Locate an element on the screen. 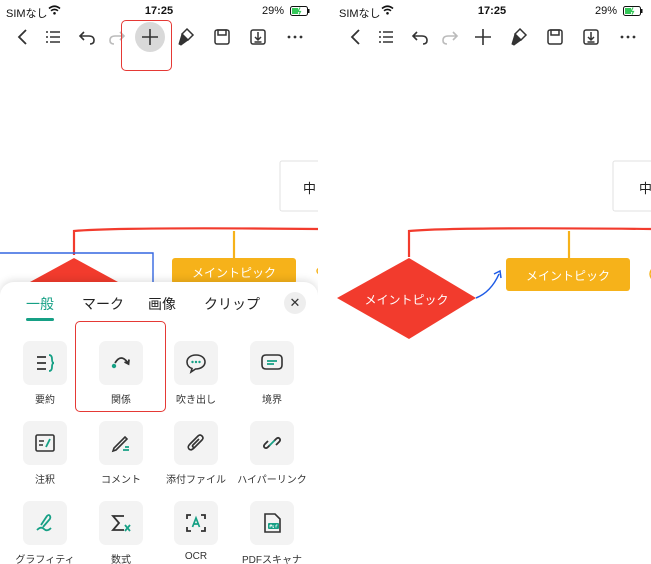 The width and height of the screenshot is (651, 564). callout-icon is located at coordinates (196, 364).